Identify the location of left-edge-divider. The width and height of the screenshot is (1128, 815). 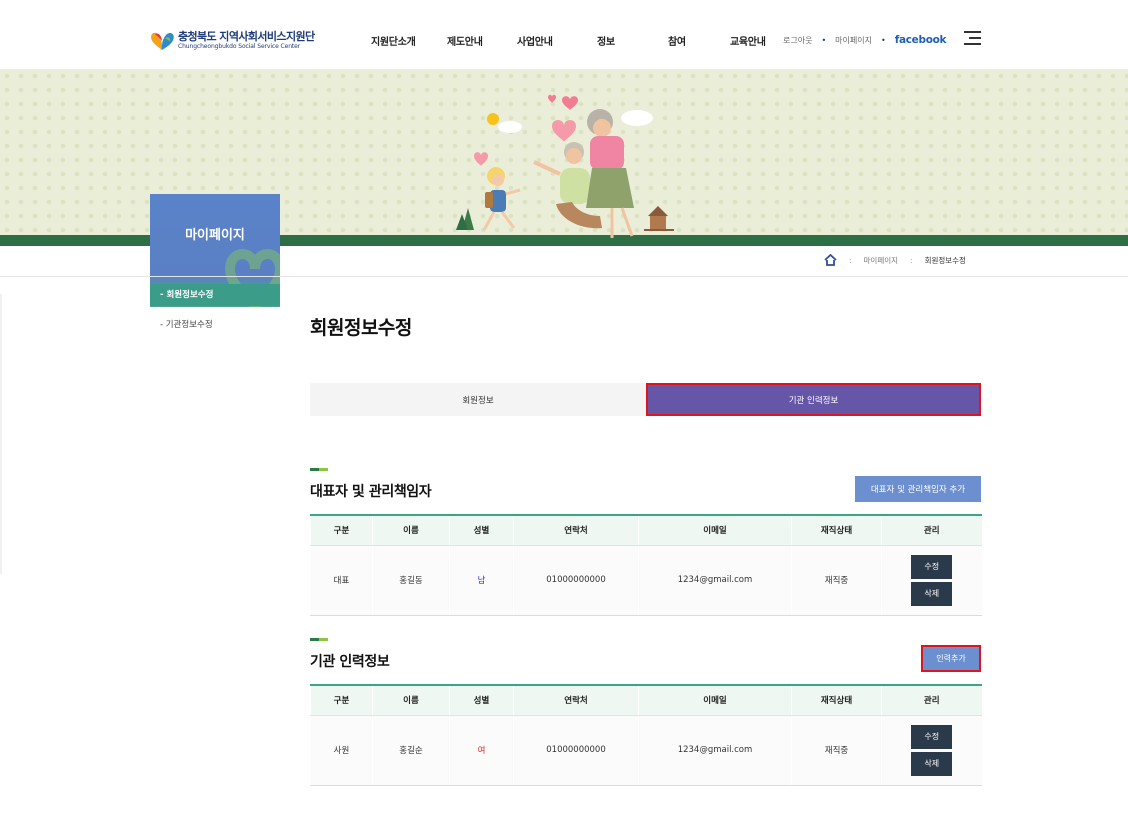
(1, 434).